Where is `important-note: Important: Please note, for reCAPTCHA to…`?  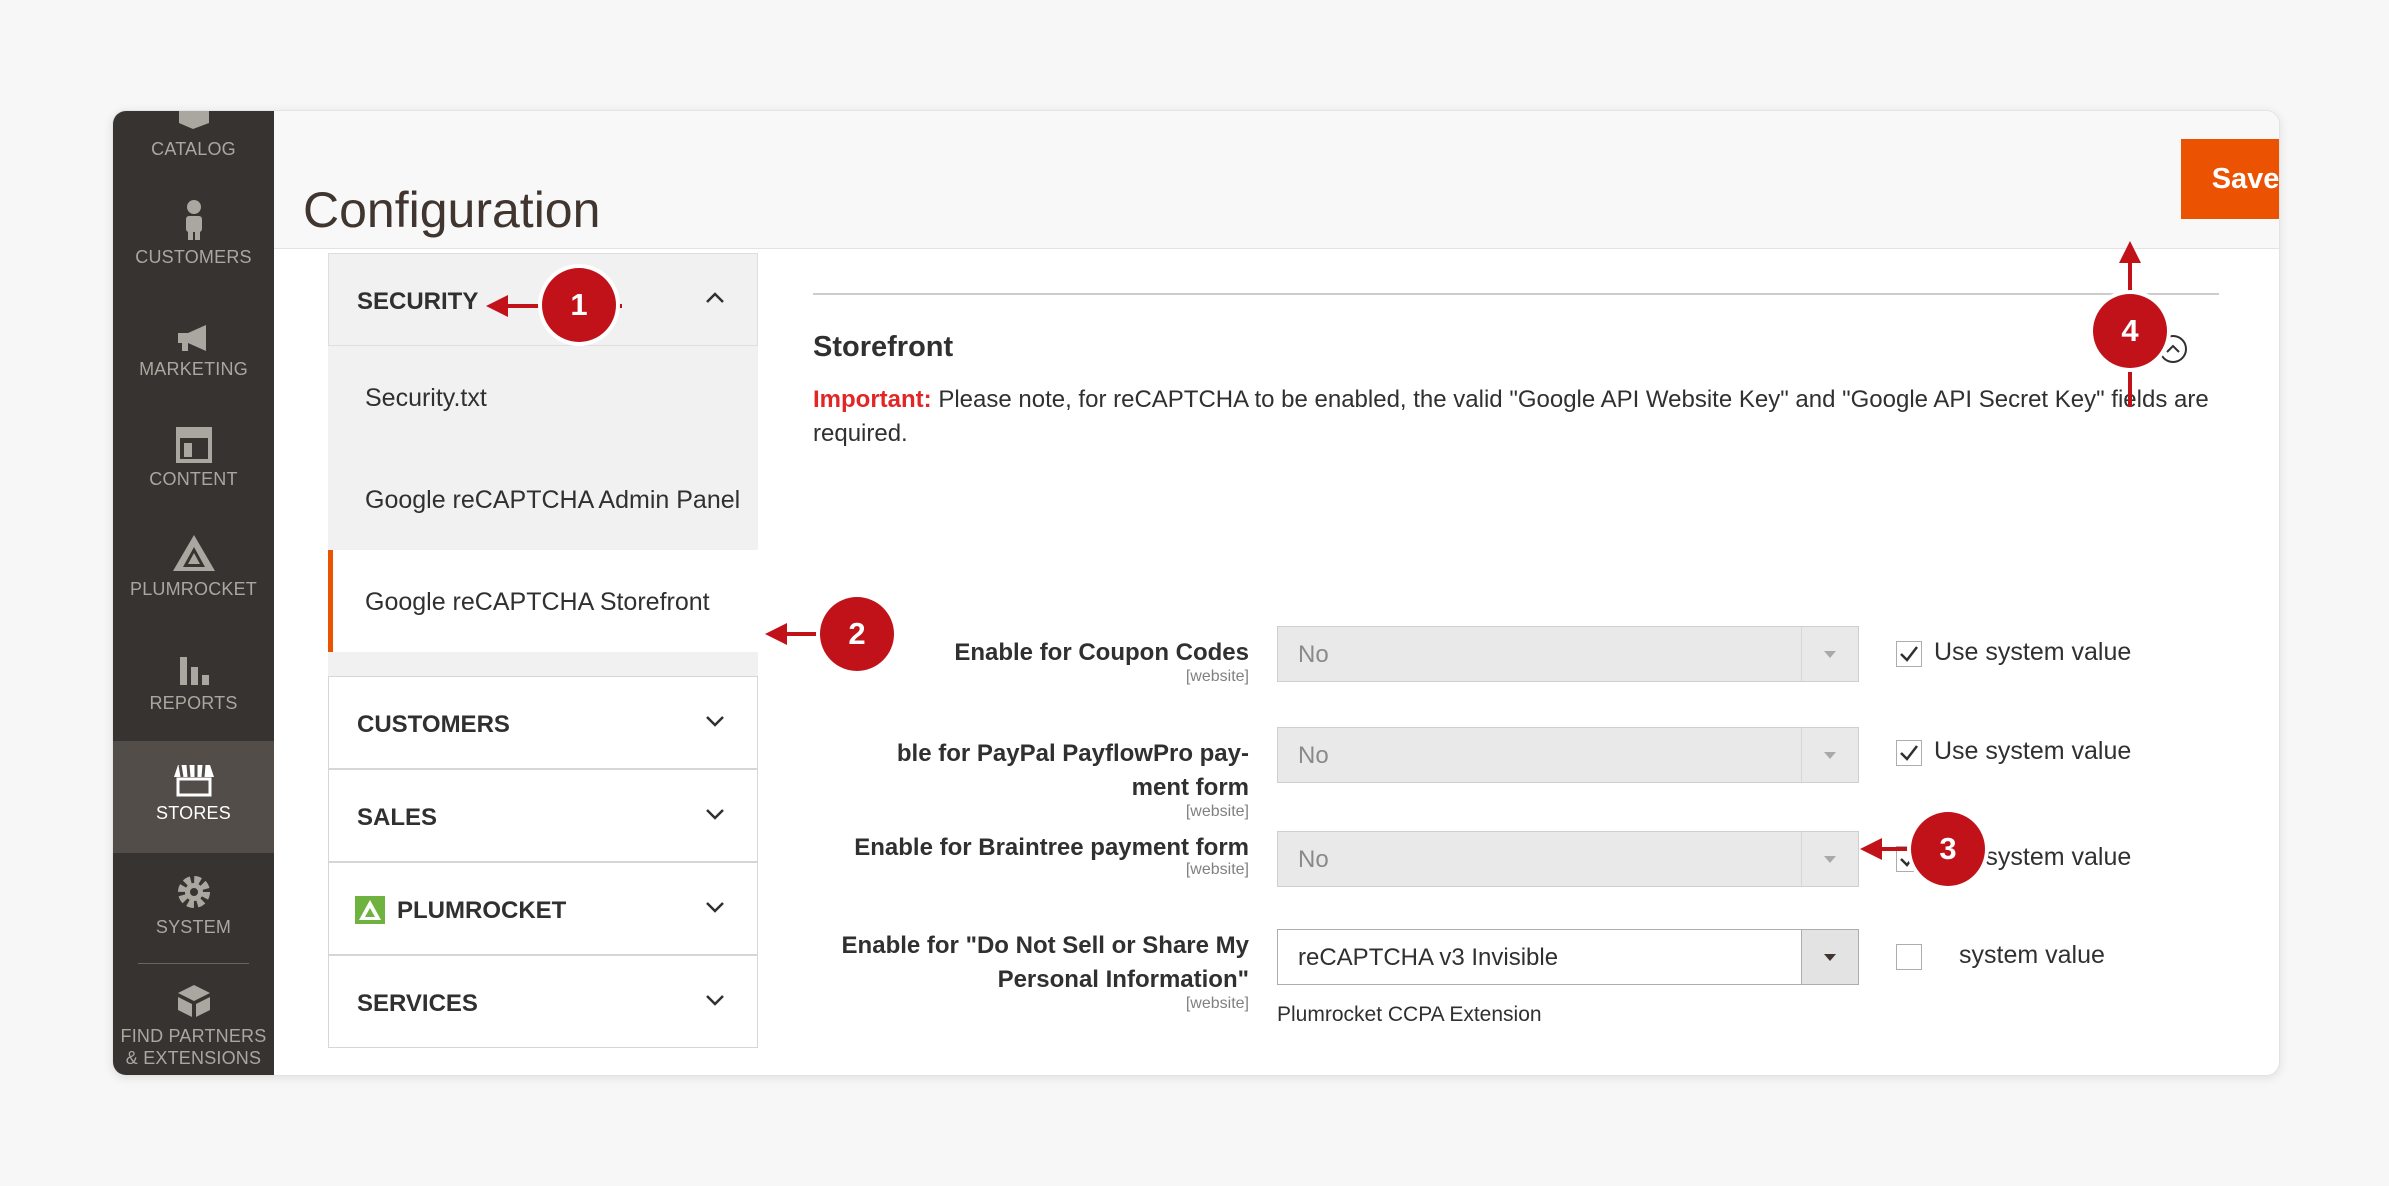 important-note: Important: Please note, for reCAPTCHA to… is located at coordinates (1523, 417).